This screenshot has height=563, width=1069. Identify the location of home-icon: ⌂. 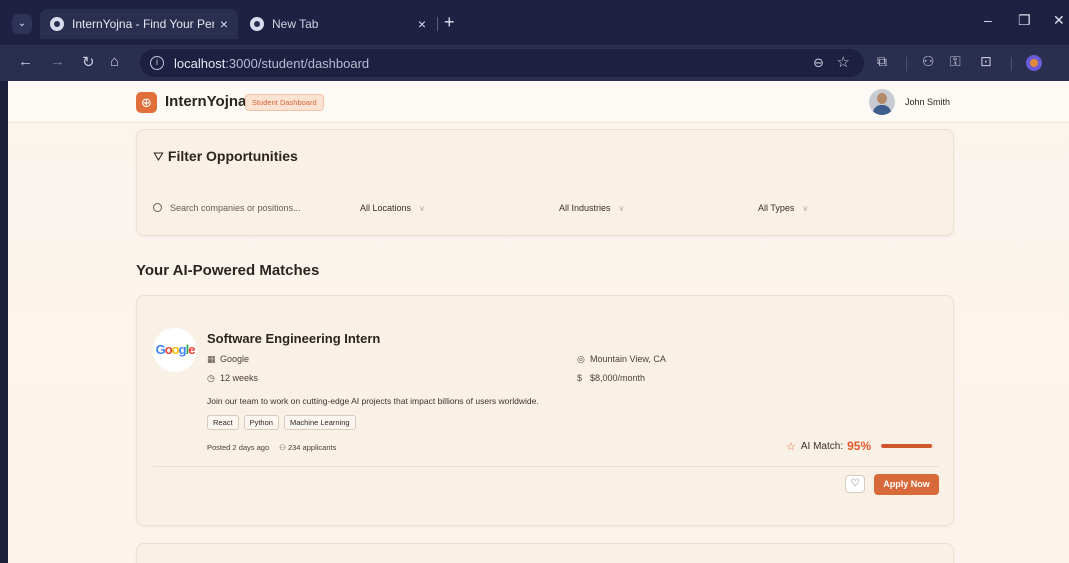
(114, 61).